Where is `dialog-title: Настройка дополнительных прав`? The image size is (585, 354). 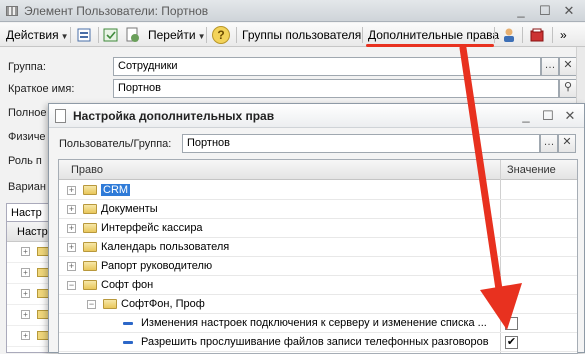
dialog-title: Настройка дополнительных прав is located at coordinates (174, 116).